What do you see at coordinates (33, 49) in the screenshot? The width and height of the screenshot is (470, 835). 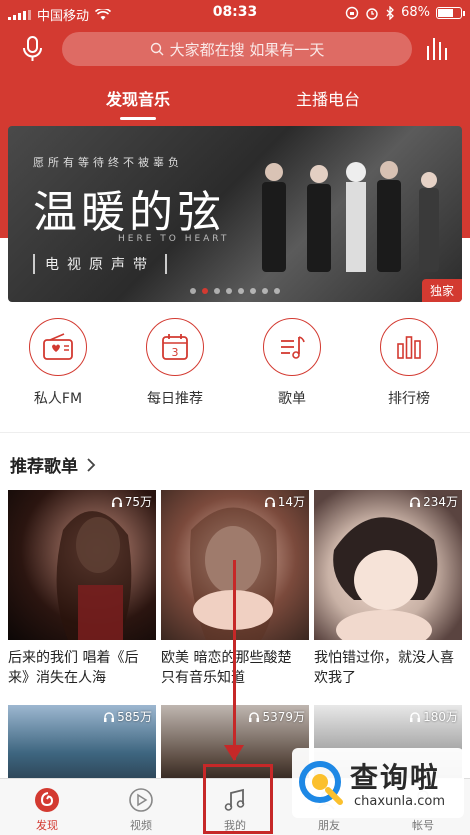 I see `microphone-icon` at bounding box center [33, 49].